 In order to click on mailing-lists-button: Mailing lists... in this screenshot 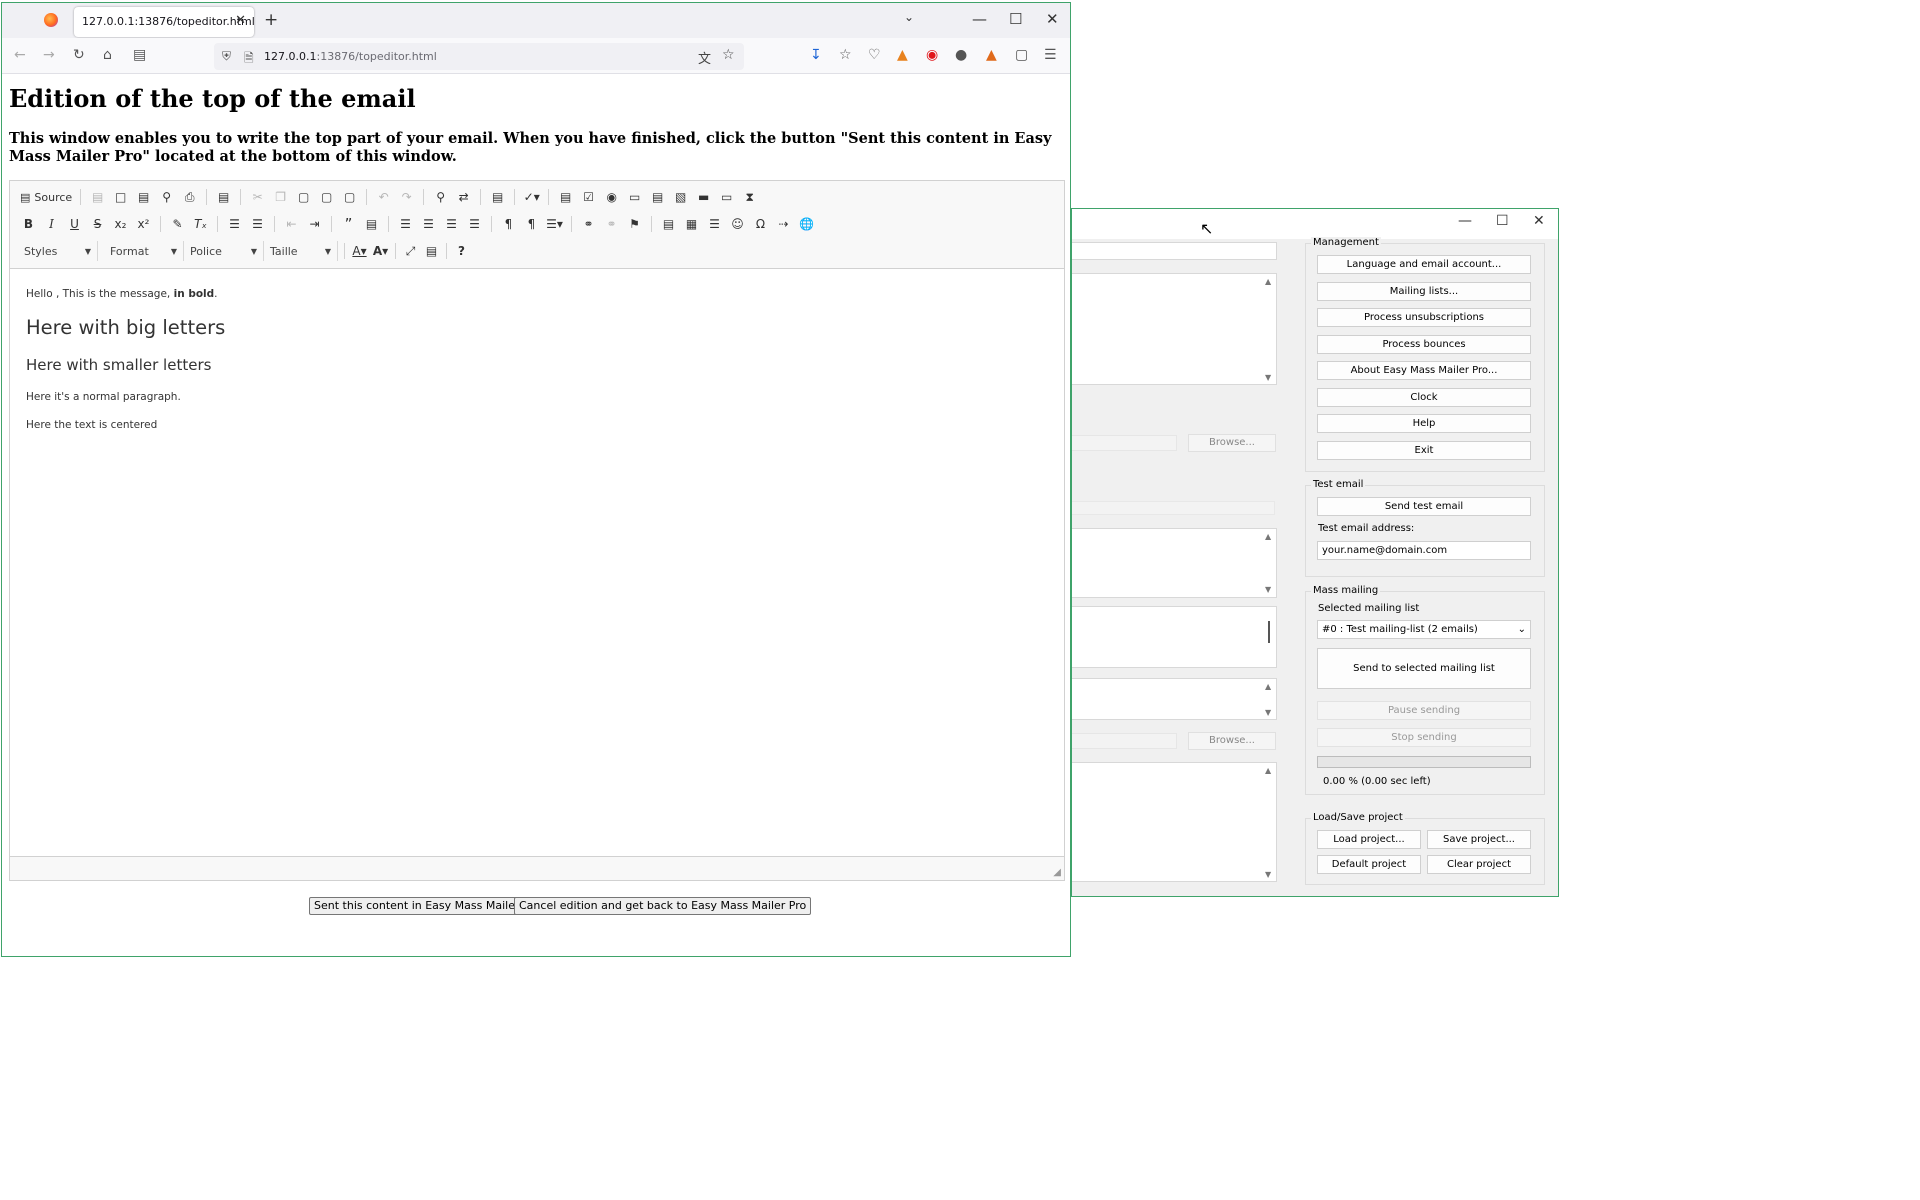, I will do `click(1424, 291)`.